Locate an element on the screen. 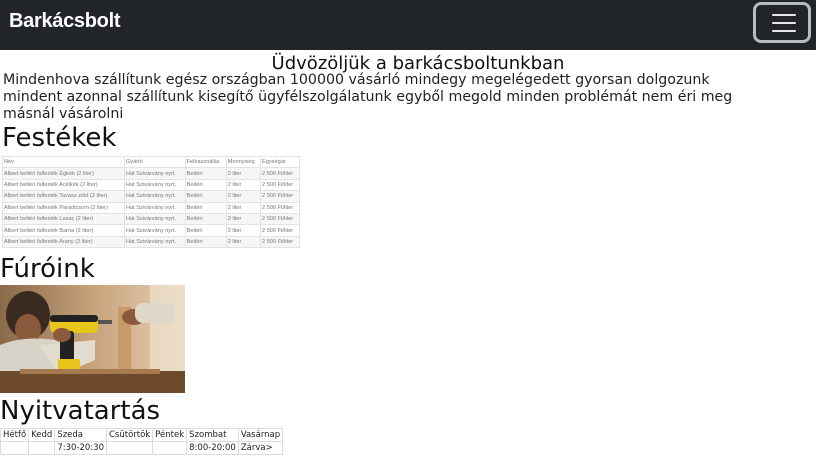 The image size is (816, 456). table-cell: Kedd is located at coordinates (42, 435).